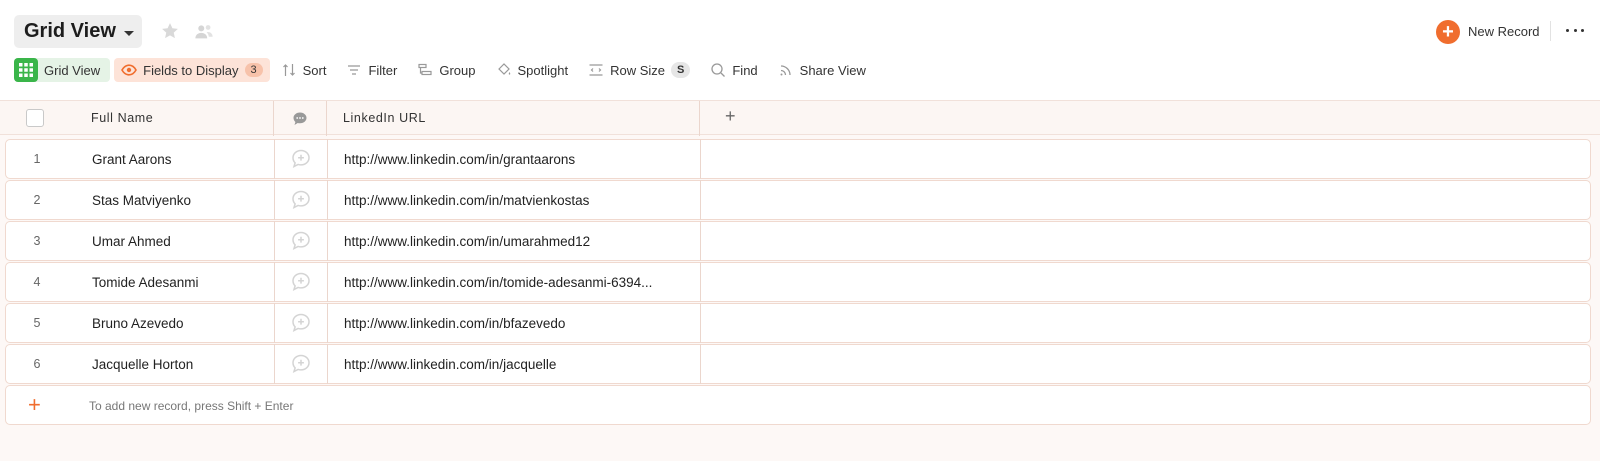  What do you see at coordinates (72, 70) in the screenshot?
I see `grid-view-label: Grid View` at bounding box center [72, 70].